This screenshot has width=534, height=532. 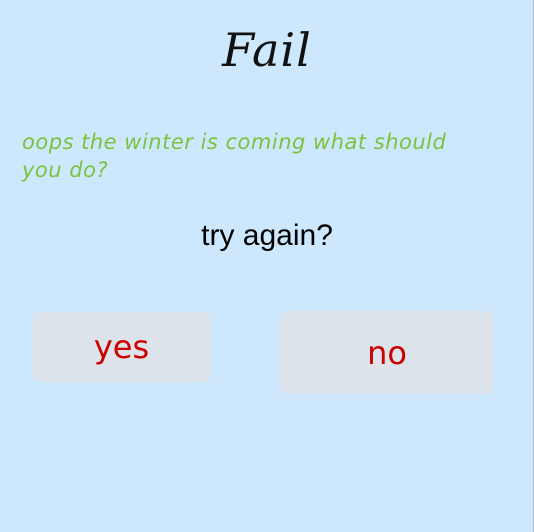 I want to click on fail-title: Fail, so click(x=267, y=50).